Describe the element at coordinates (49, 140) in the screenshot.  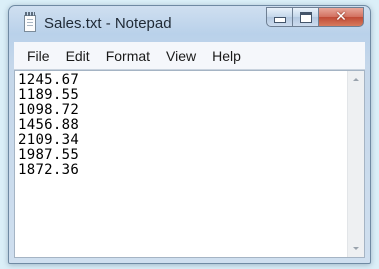
I see `text-line: 2109.34` at that location.